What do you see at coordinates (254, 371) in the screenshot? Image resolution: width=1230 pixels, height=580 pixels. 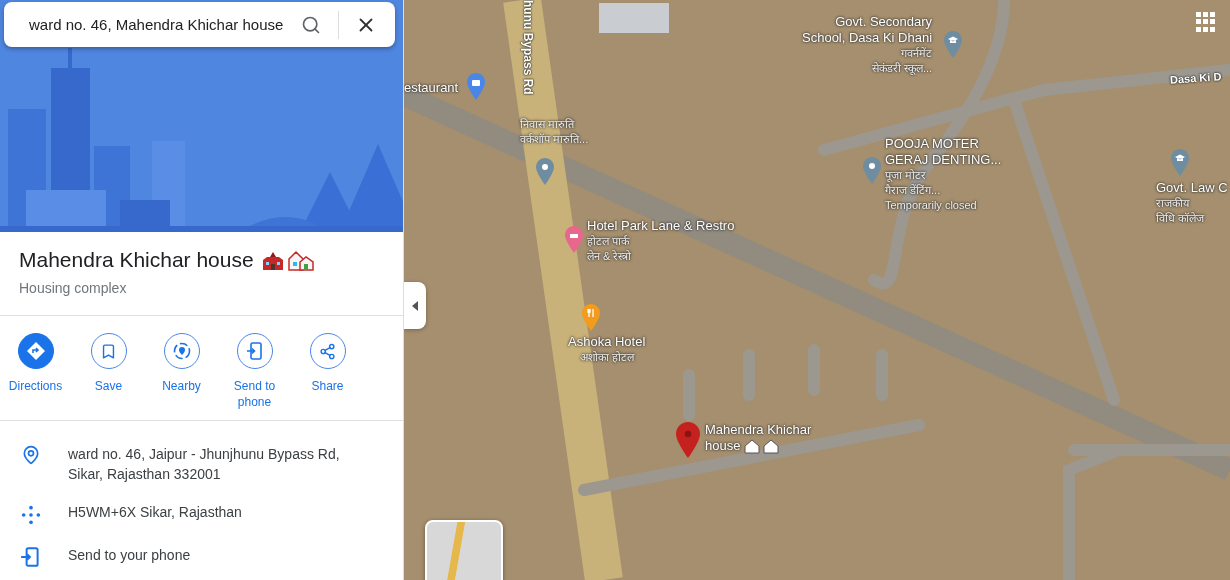 I see `send-button: Send to phone` at bounding box center [254, 371].